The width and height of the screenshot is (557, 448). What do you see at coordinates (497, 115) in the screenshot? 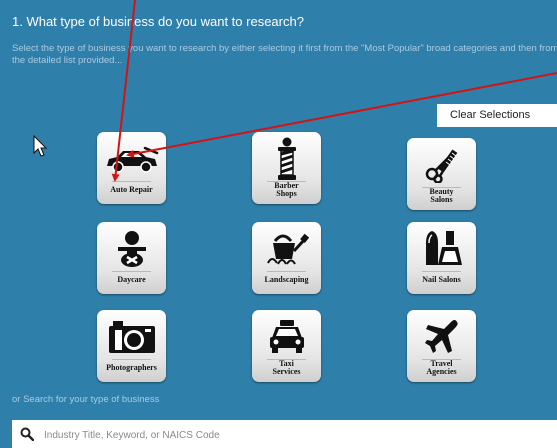
I see `clear-selections-button: Clear Selections` at bounding box center [497, 115].